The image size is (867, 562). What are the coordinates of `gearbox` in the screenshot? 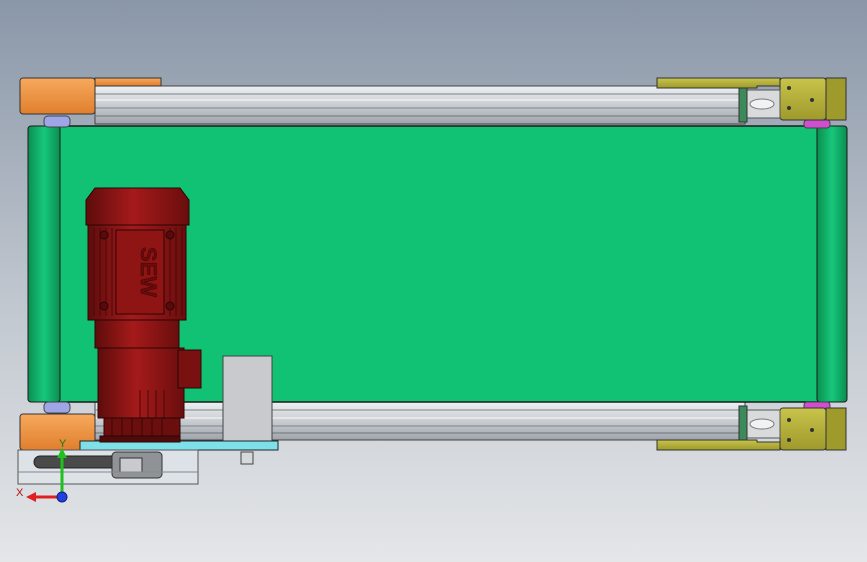 It's located at (141, 383).